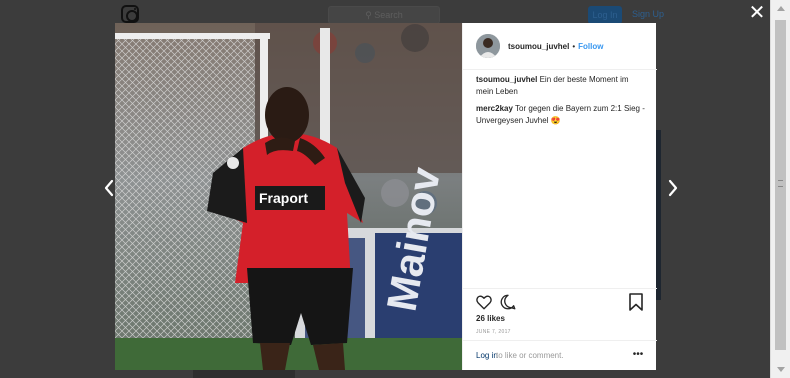 This screenshot has width=790, height=378. What do you see at coordinates (388, 15) in the screenshot?
I see `search-placeholder: Search` at bounding box center [388, 15].